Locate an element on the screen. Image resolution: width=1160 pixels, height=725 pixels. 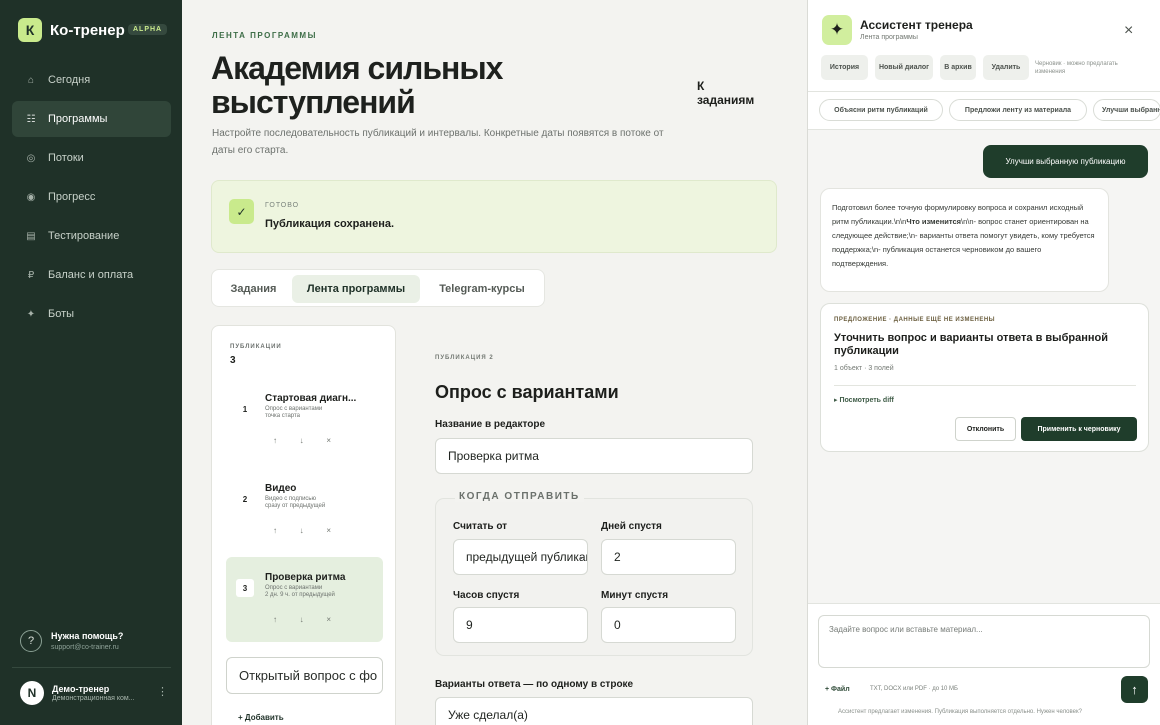
publication-number: 2 is located at coordinates (245, 499).